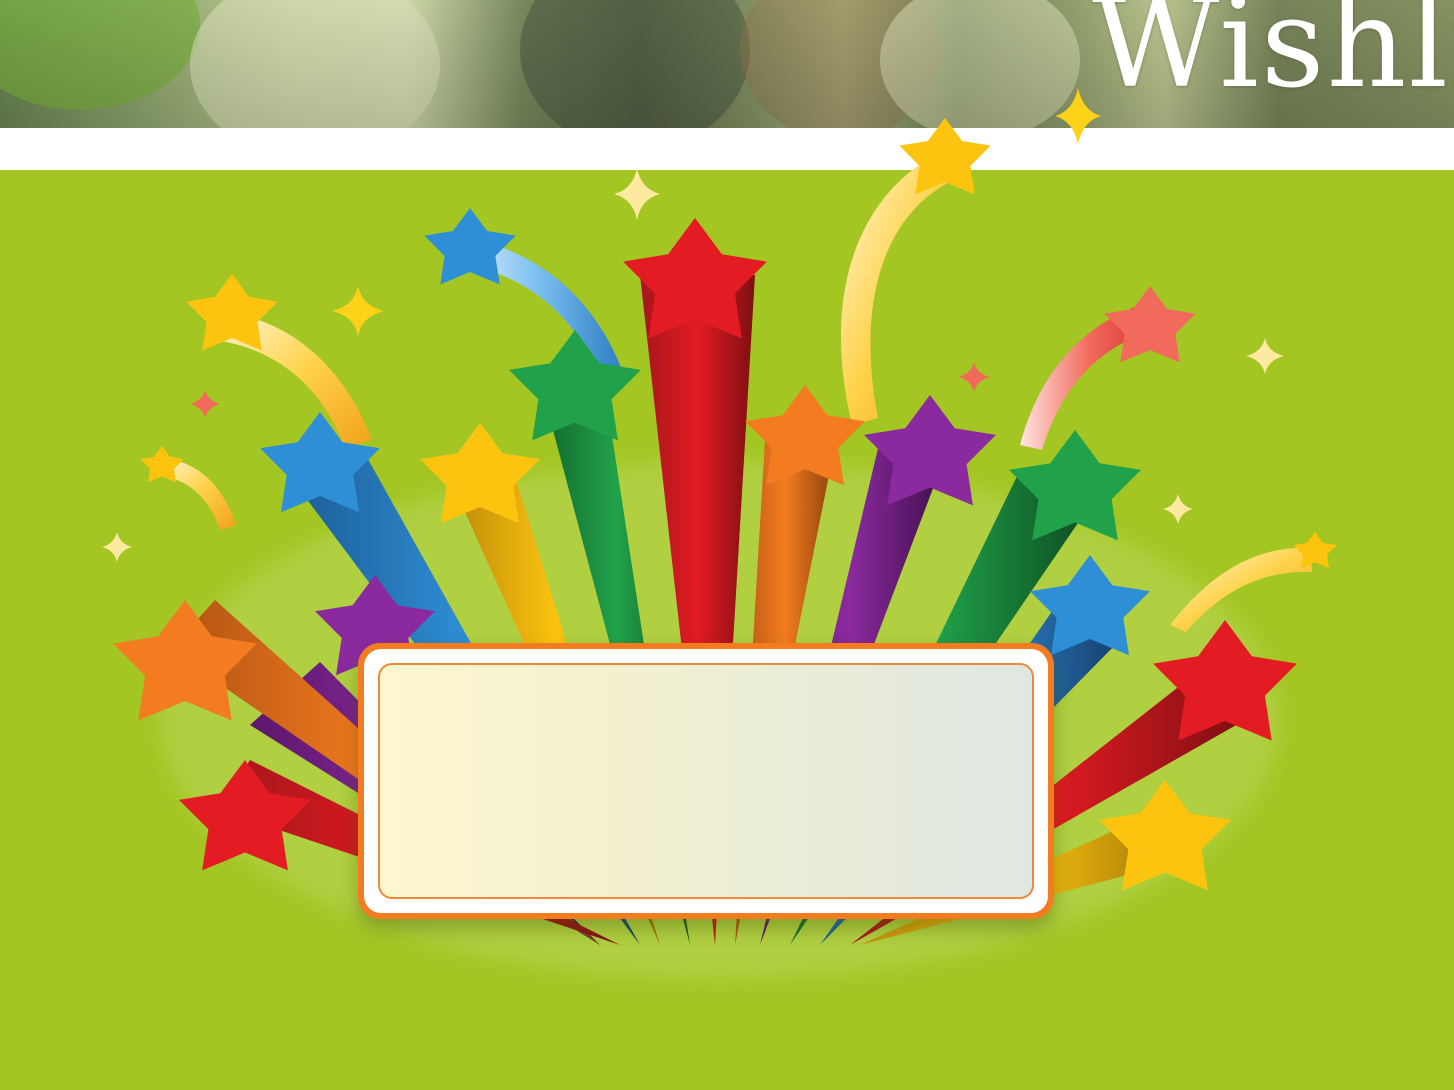 The height and width of the screenshot is (1090, 1454). I want to click on title-placard, so click(706, 781).